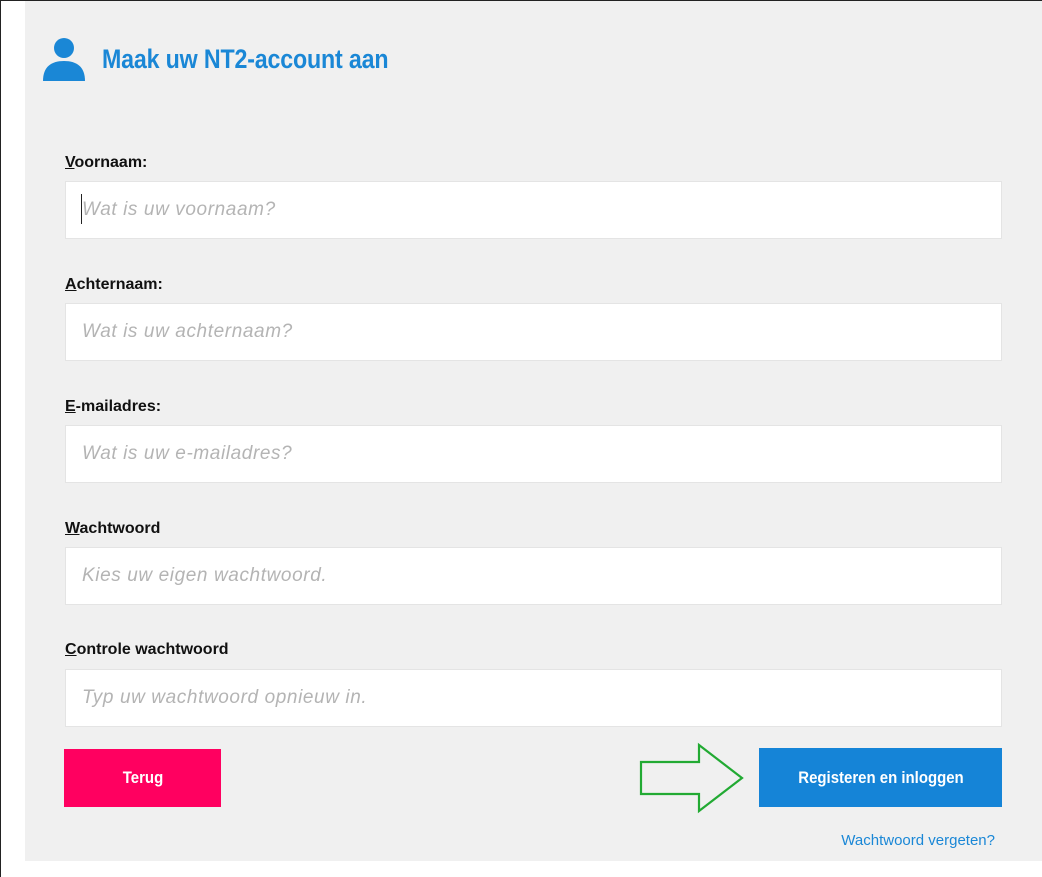 The height and width of the screenshot is (877, 1042). What do you see at coordinates (152, 649) in the screenshot?
I see `label-text: ontrole wachtwoord` at bounding box center [152, 649].